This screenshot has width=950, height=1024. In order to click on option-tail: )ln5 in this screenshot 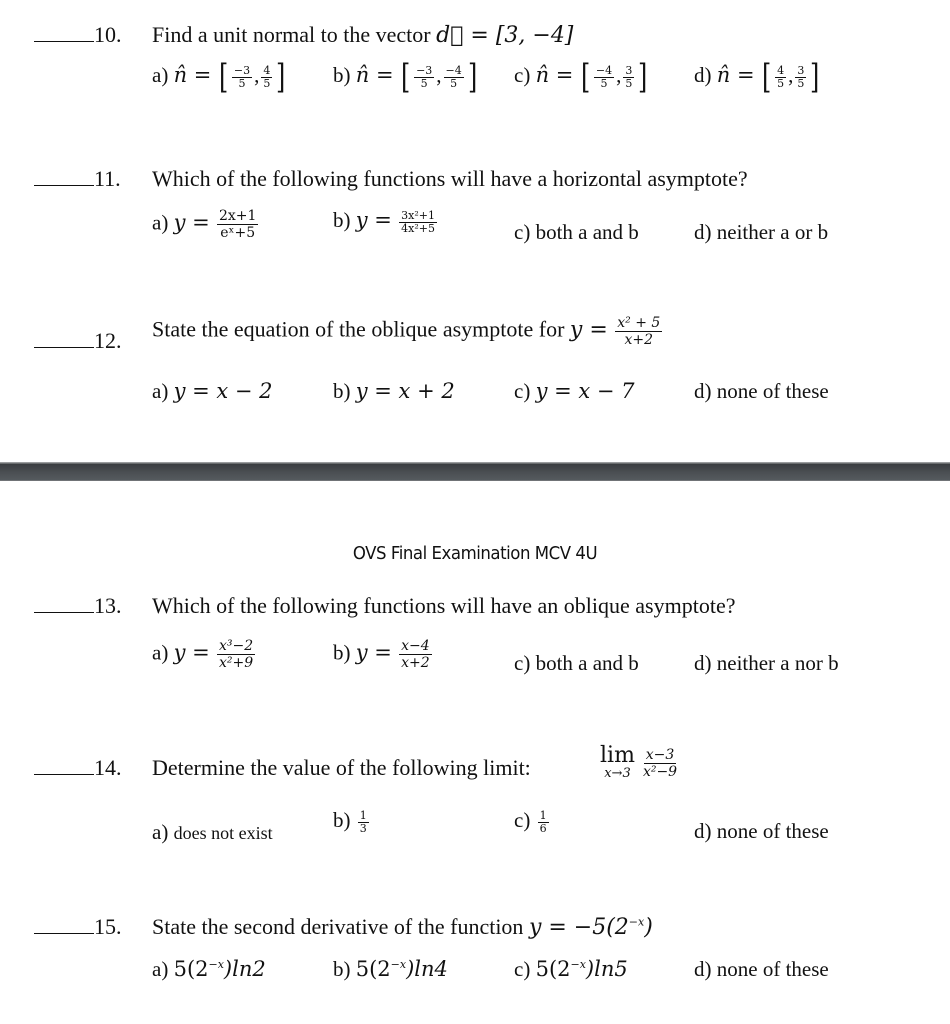, I will do `click(606, 969)`.